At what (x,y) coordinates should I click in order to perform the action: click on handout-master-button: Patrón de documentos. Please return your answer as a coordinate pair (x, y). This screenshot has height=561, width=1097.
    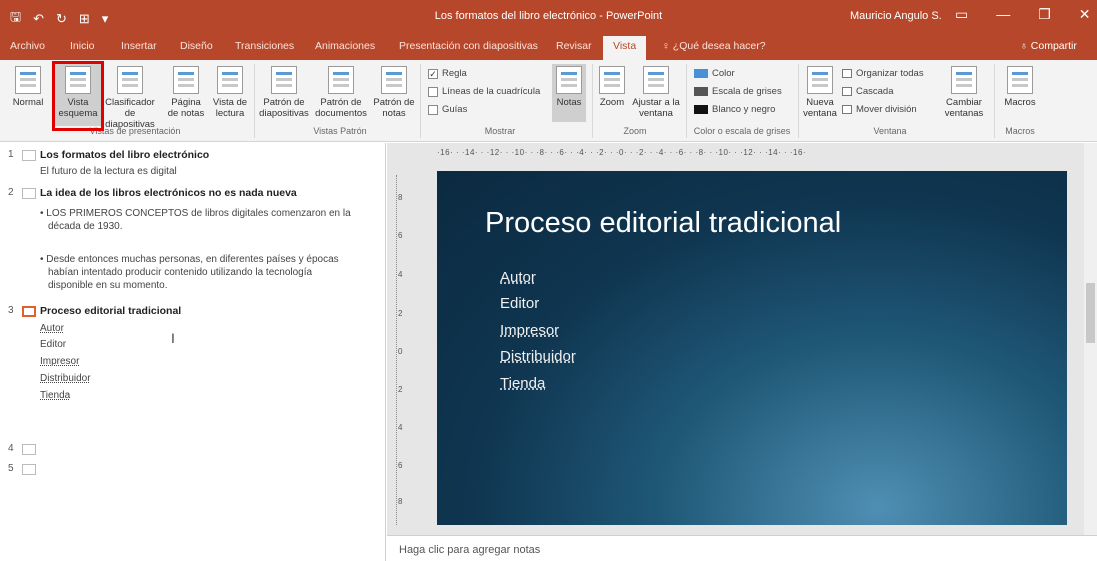
    Looking at the image, I should click on (341, 92).